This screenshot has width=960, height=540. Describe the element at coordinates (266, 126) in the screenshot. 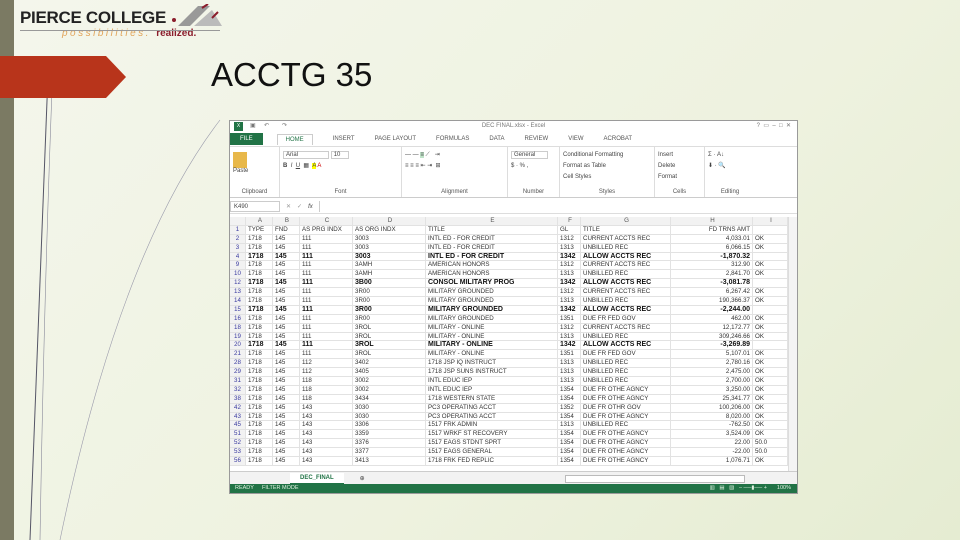

I see `undo-icon: ↶` at that location.